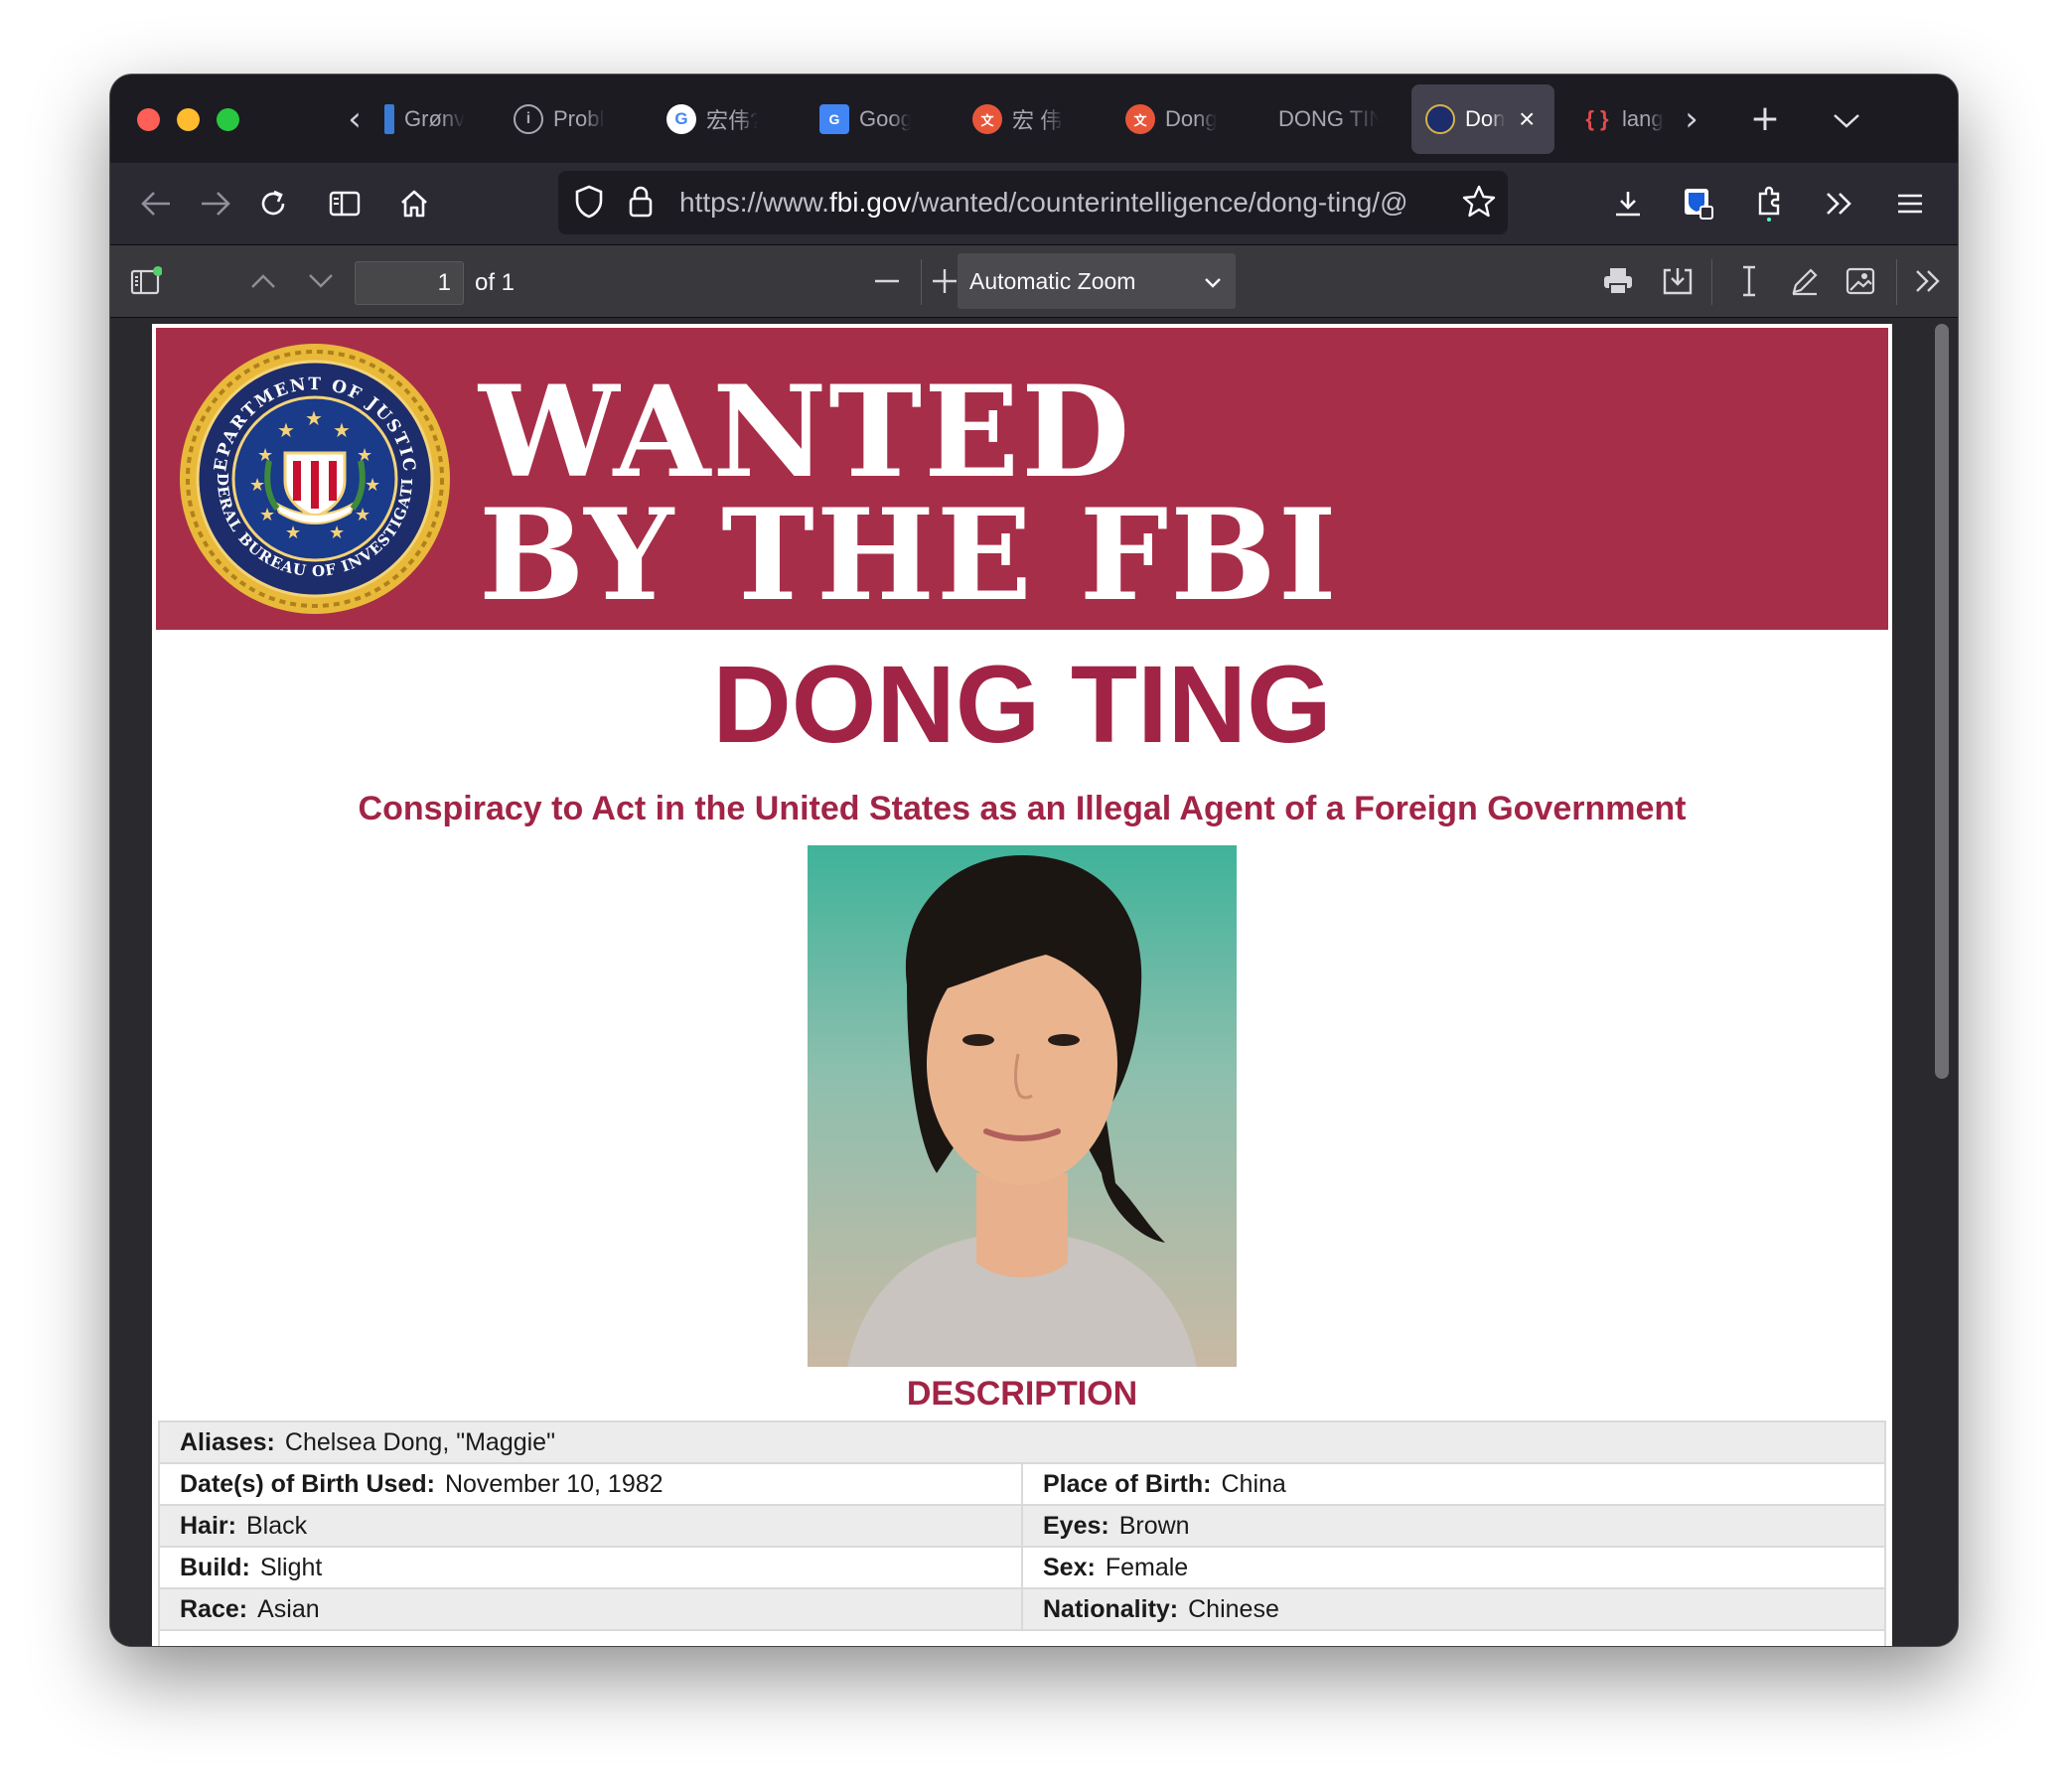 This screenshot has height=1792, width=2068. Describe the element at coordinates (321, 281) in the screenshot. I see `next-page-chevron-icon` at that location.